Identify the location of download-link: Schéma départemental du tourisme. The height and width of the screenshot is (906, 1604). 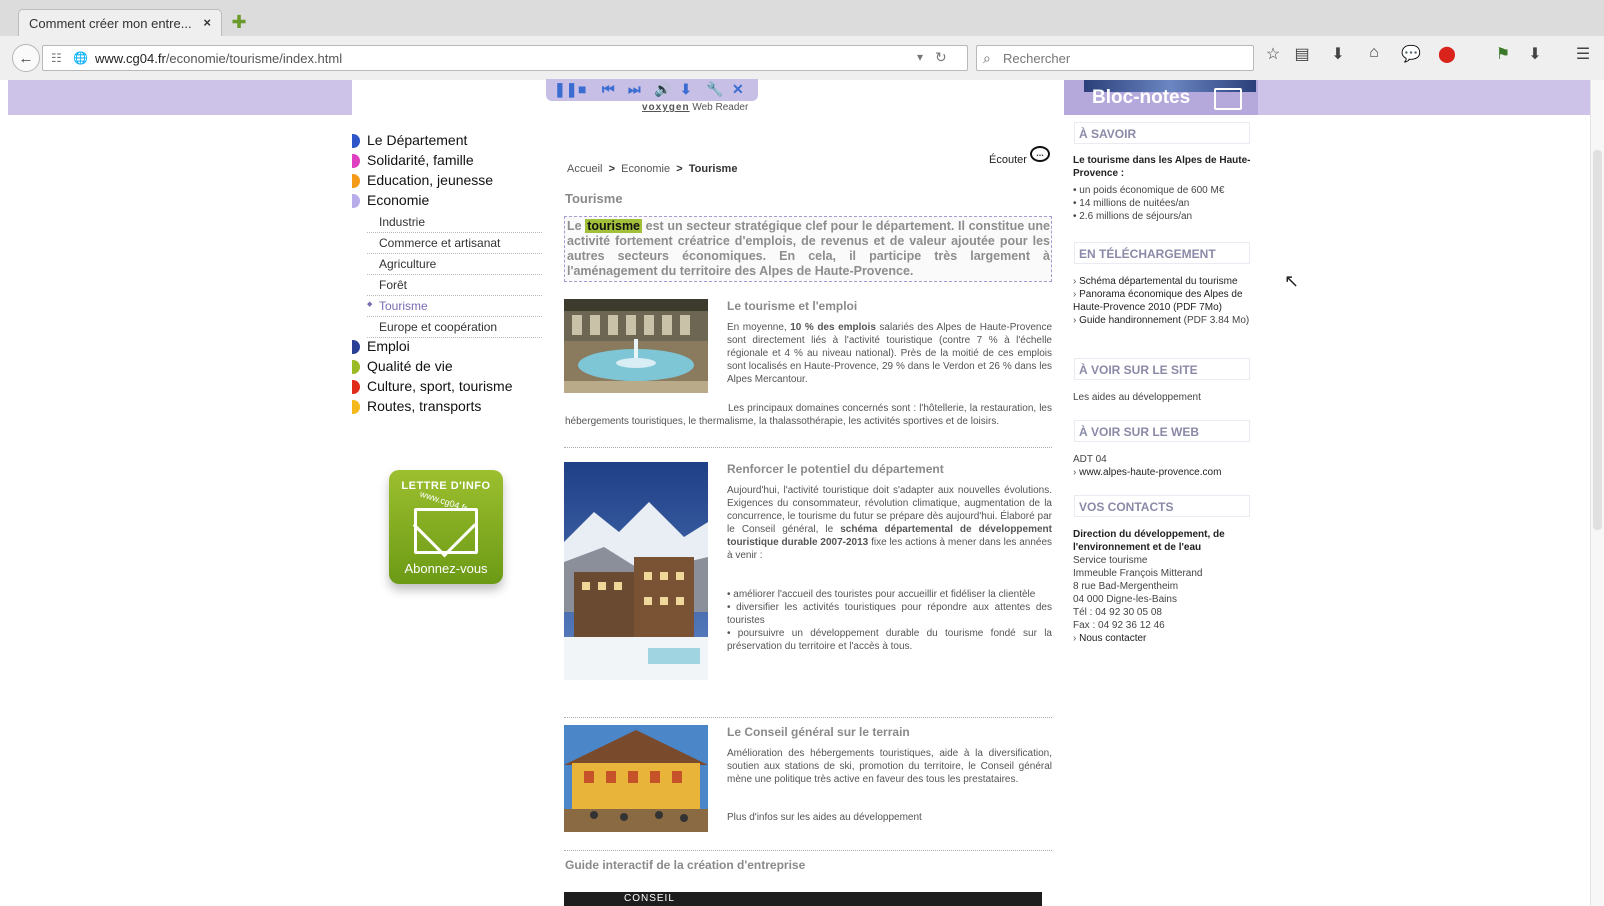
(1163, 281).